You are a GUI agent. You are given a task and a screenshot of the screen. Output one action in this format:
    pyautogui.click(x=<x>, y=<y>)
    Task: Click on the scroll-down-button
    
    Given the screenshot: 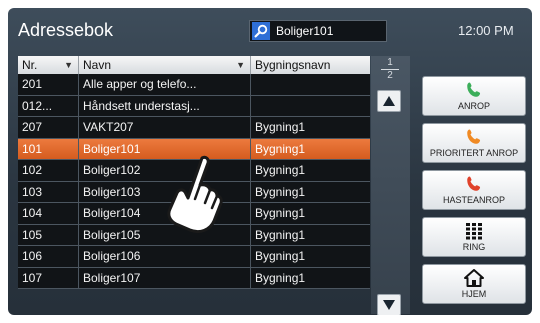 What is the action you would take?
    pyautogui.click(x=389, y=304)
    